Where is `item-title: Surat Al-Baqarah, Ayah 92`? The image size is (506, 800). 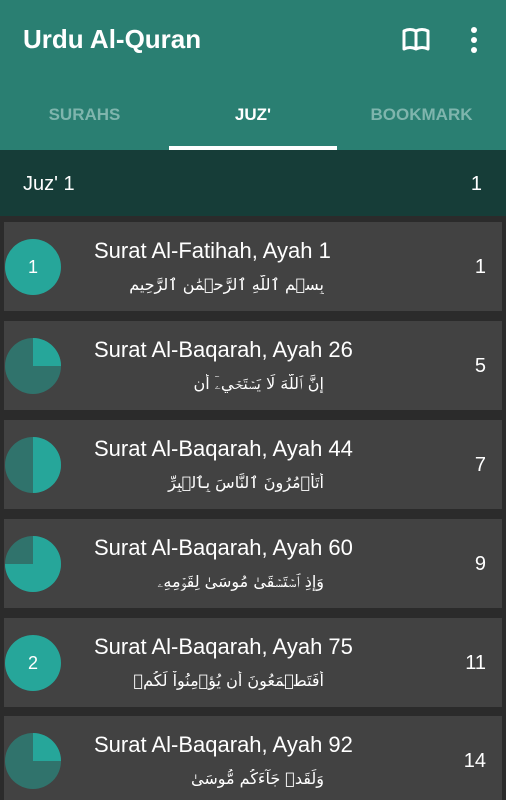
item-title: Surat Al-Baqarah, Ayah 92 is located at coordinates (223, 744).